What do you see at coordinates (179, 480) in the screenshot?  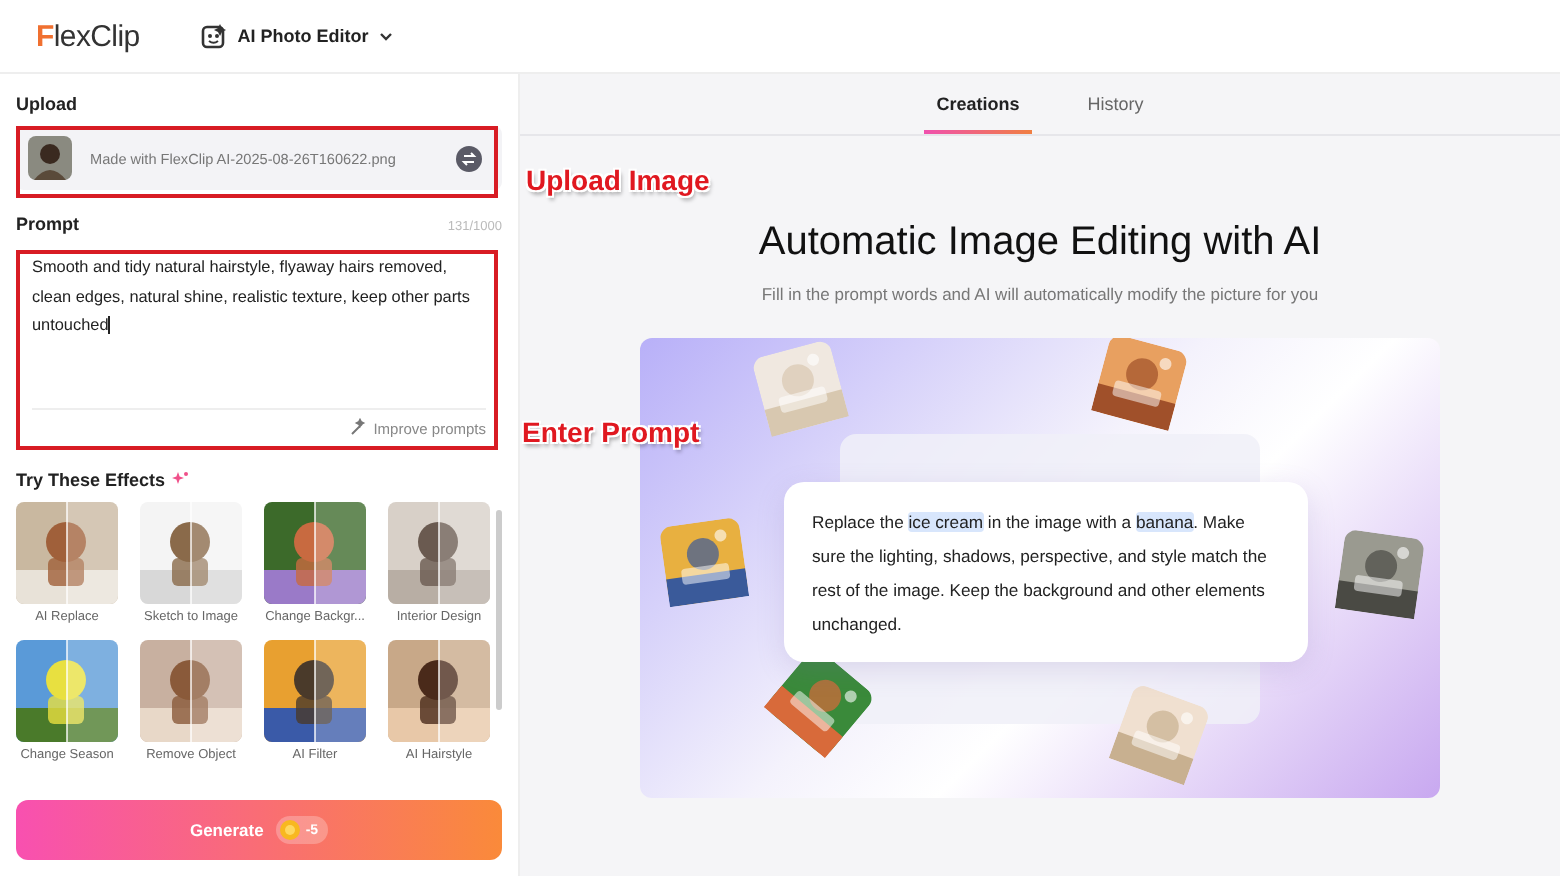 I see `sparkle-icon` at bounding box center [179, 480].